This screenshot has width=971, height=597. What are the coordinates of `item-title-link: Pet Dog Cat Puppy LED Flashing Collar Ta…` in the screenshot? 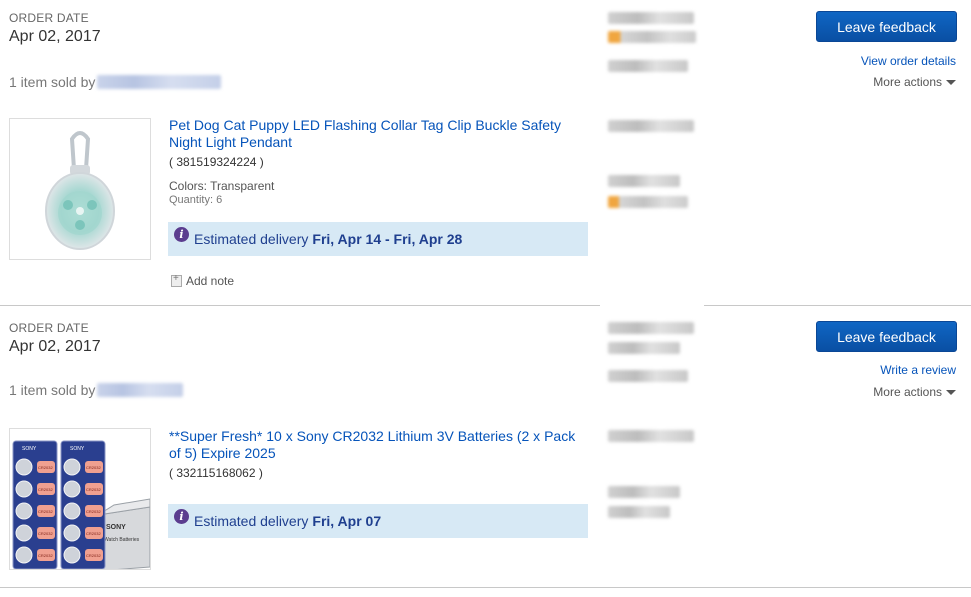 It's located at (379, 134).